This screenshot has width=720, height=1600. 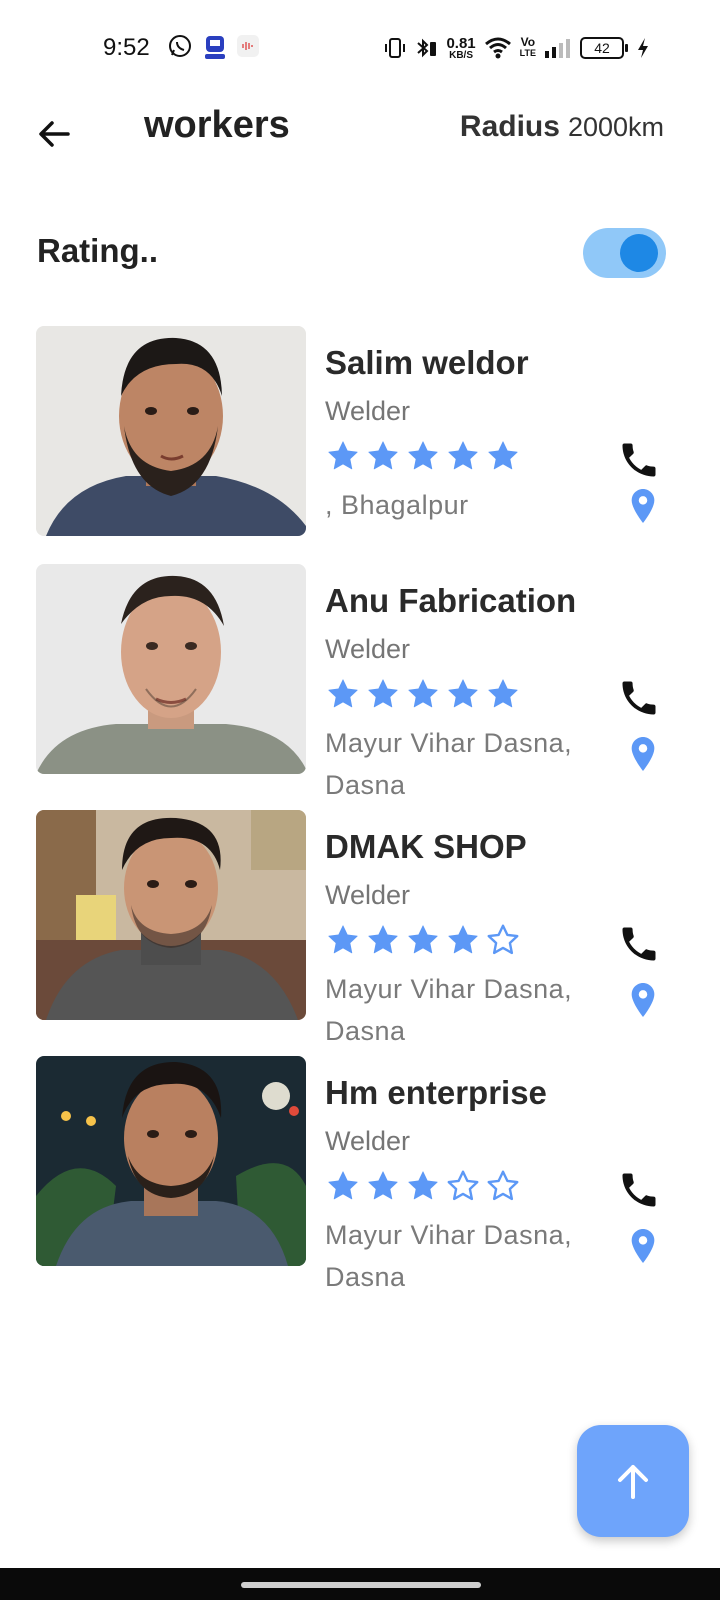 What do you see at coordinates (248, 46) in the screenshot?
I see `audio-recorder-icon` at bounding box center [248, 46].